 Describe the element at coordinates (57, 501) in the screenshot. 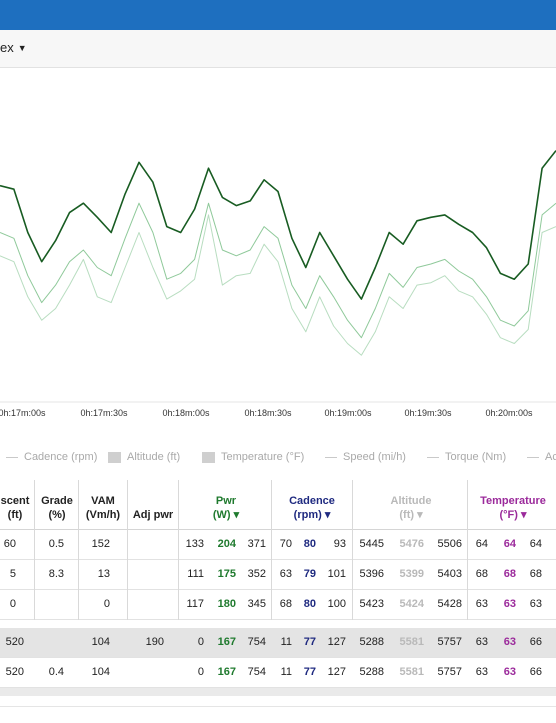

I see `header-title: Grade` at that location.